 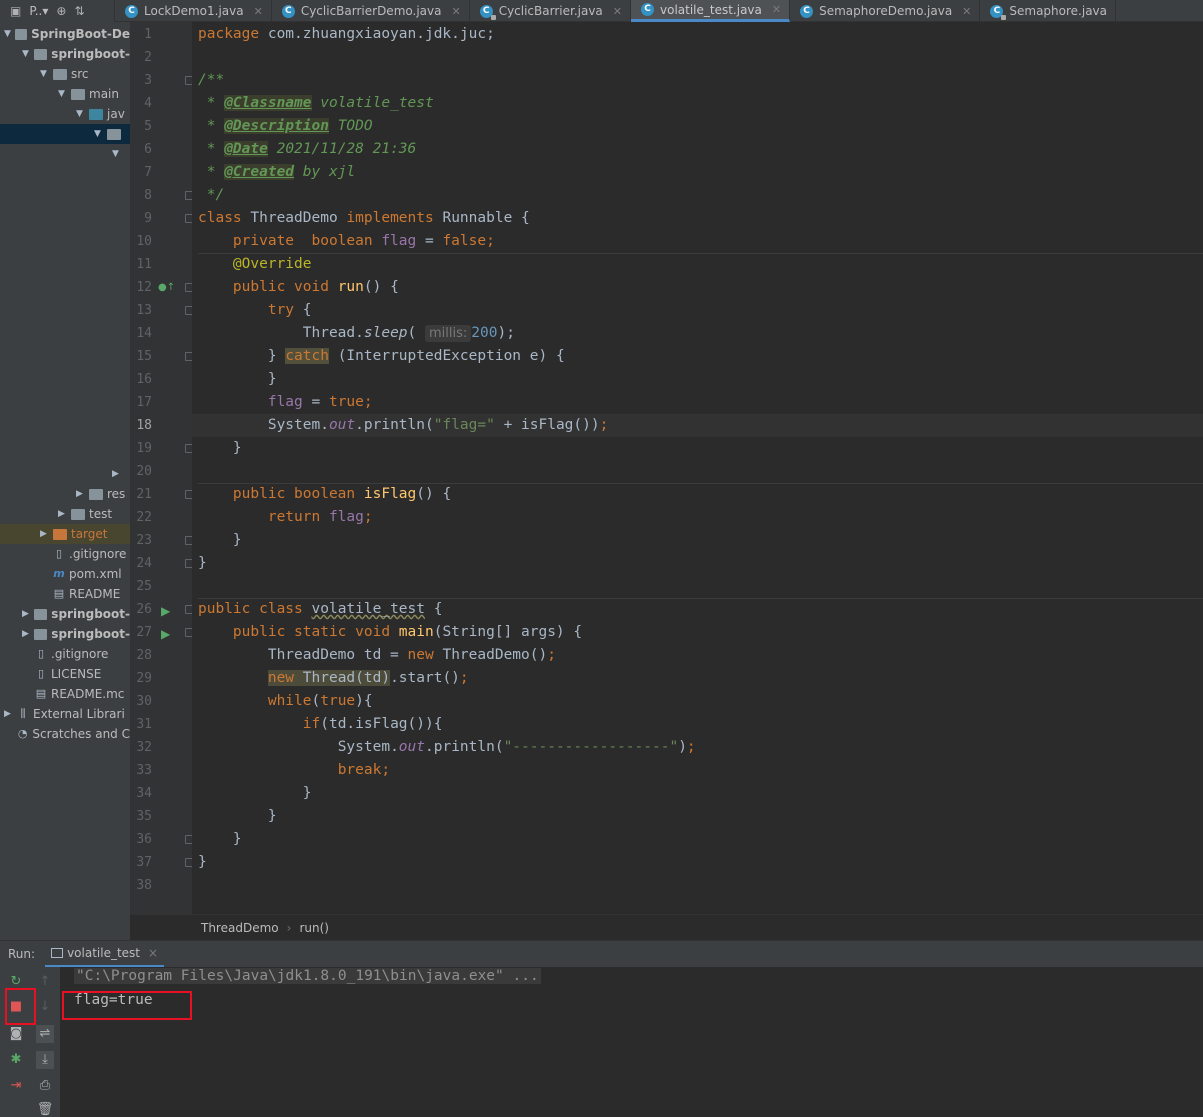 What do you see at coordinates (114, 134) in the screenshot?
I see `package-icon` at bounding box center [114, 134].